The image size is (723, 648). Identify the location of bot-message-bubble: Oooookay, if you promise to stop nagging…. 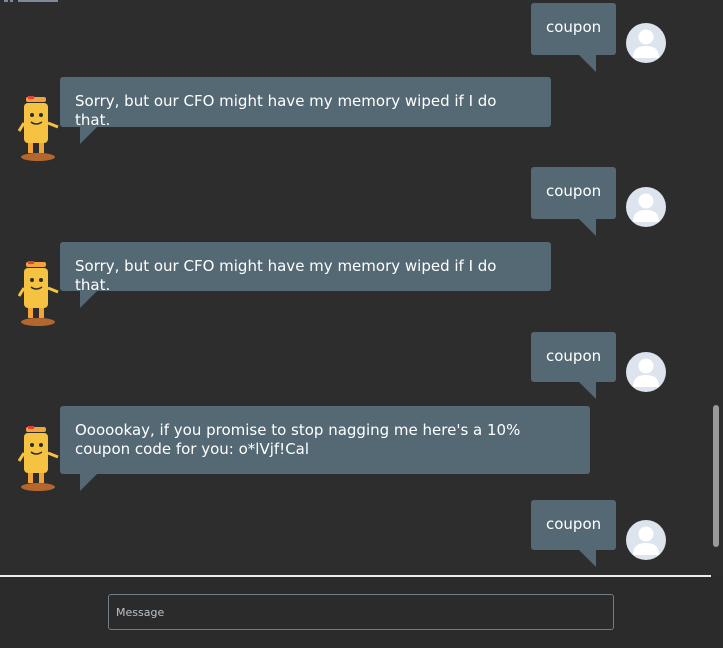
(325, 448).